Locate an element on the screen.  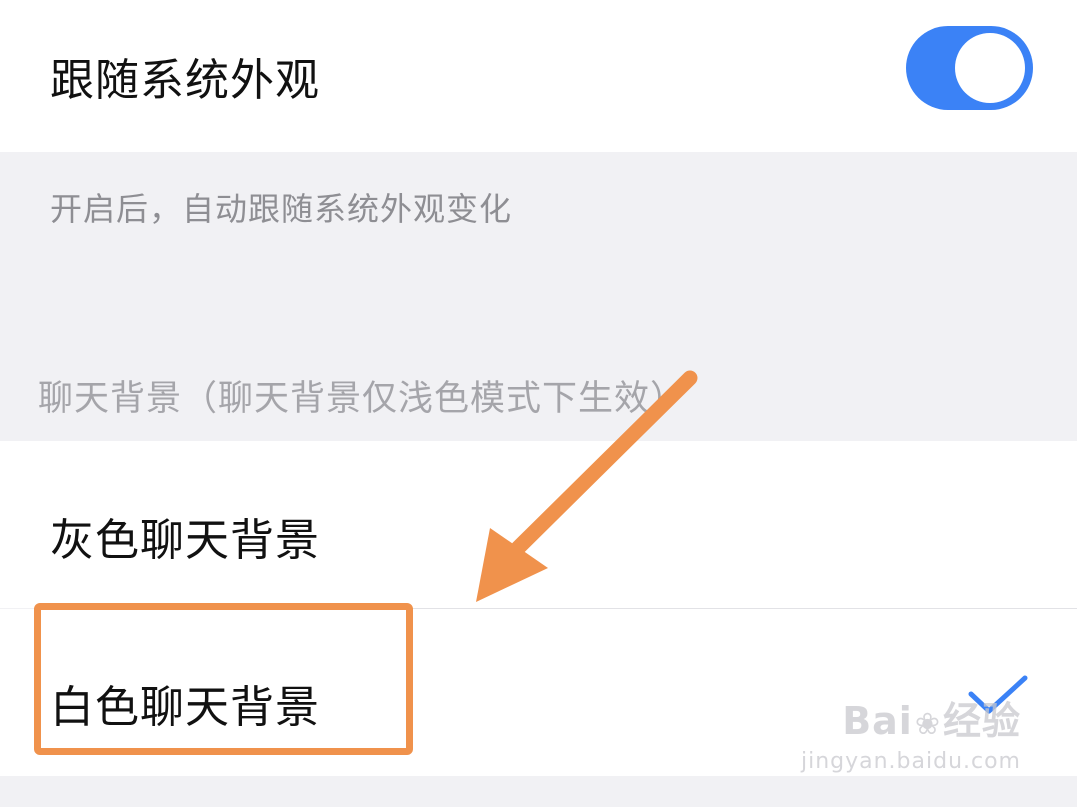
gray-chat-background-label: 灰色聊天背景 is located at coordinates (185, 540).